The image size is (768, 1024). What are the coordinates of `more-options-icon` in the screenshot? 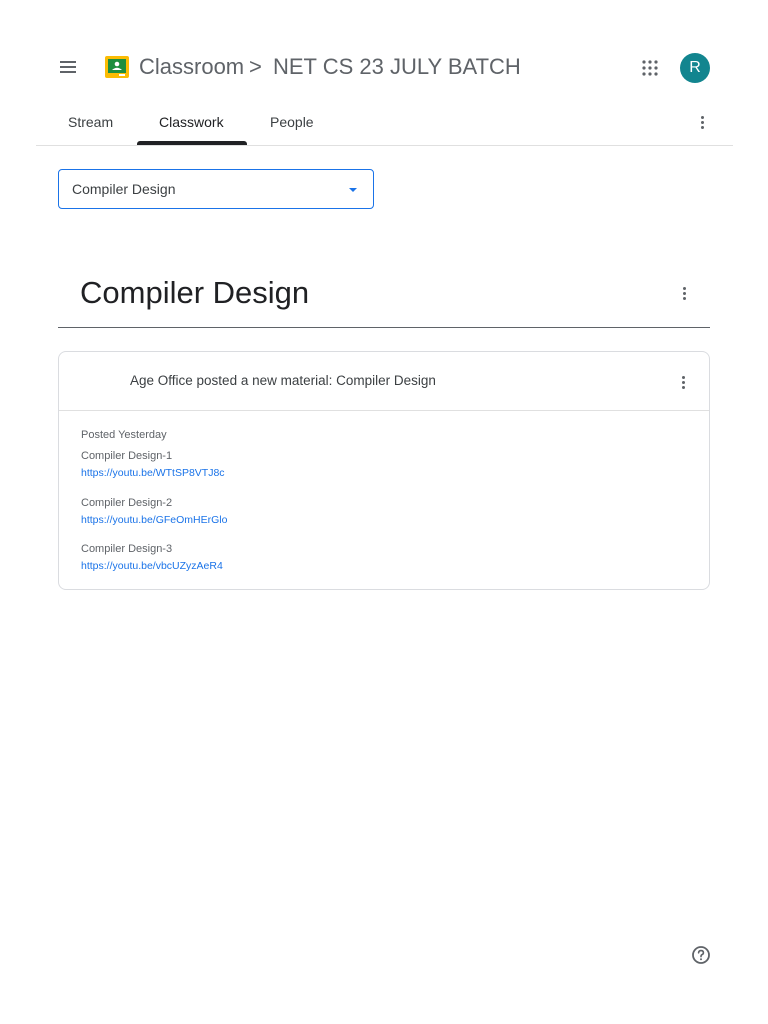 It's located at (702, 122).